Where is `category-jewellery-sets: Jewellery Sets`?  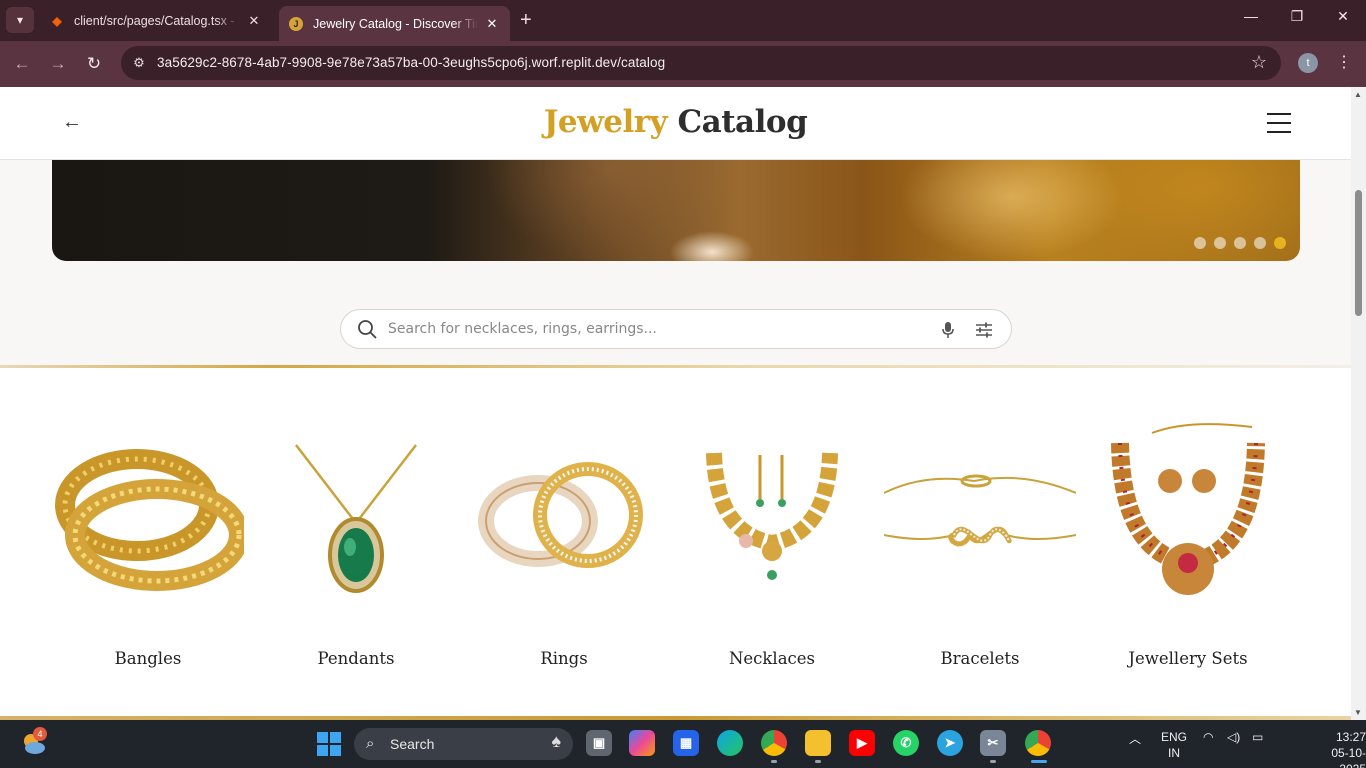
category-jewellery-sets: Jewellery Sets is located at coordinates (1188, 545).